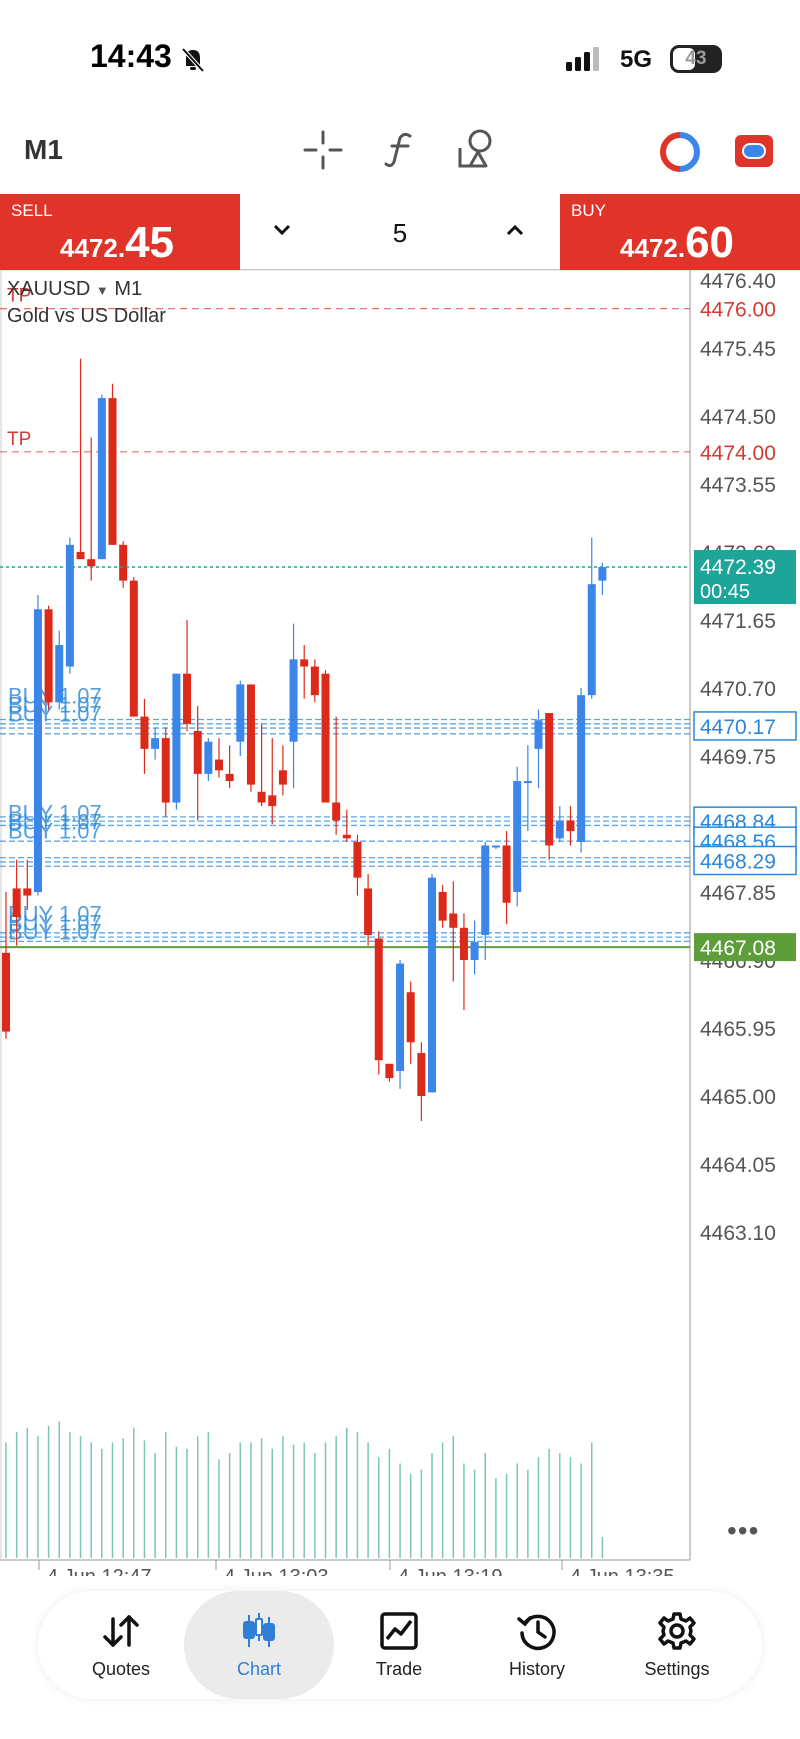  I want to click on battery-icon: 43, so click(696, 59).